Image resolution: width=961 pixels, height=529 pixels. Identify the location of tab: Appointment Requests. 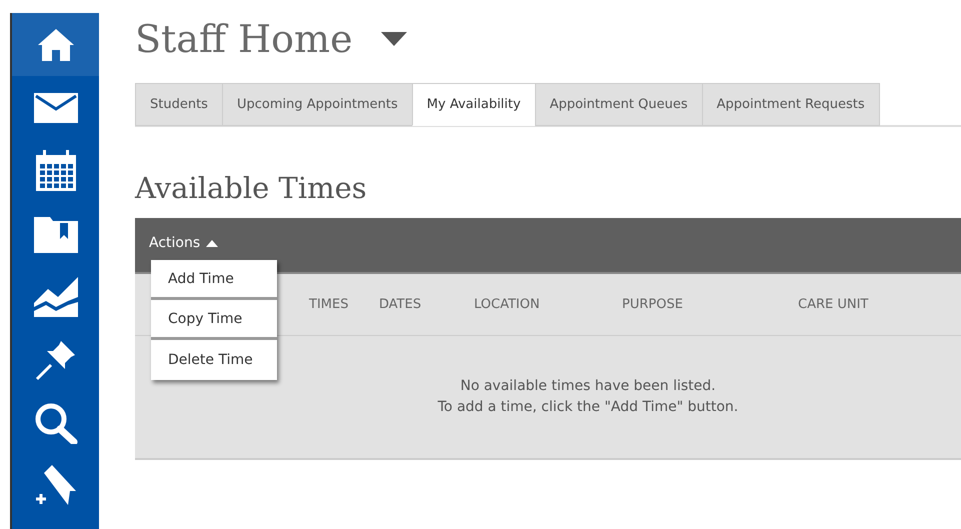
(791, 104).